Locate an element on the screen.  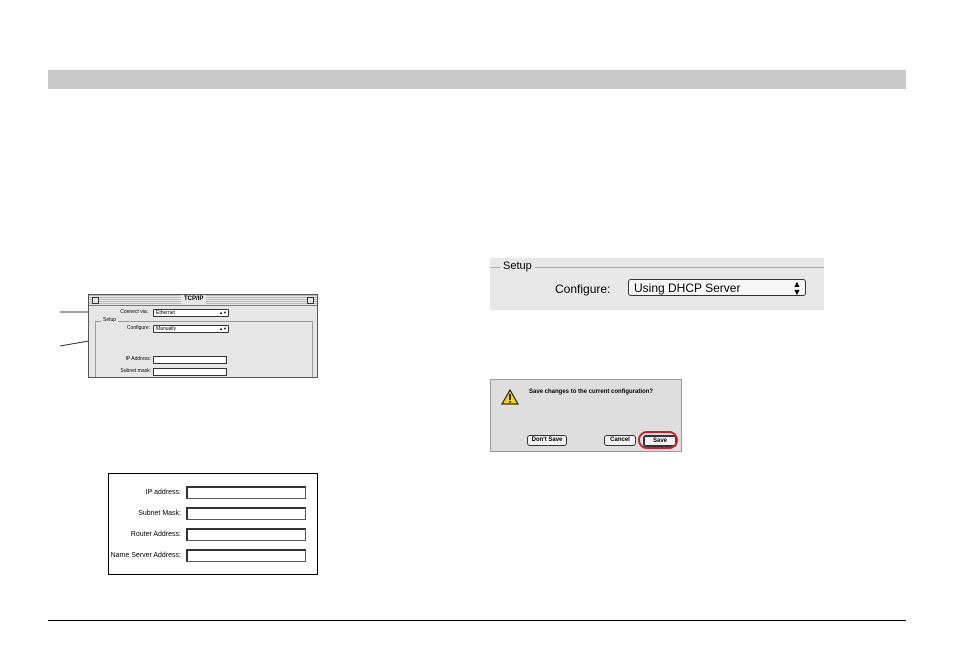
configure-select: Using DHCP Server ▲ ▼ is located at coordinates (717, 288).